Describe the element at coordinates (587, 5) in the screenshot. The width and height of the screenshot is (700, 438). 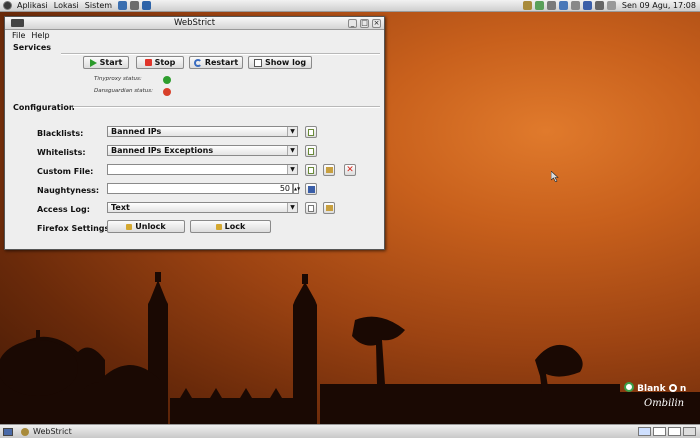
I see `bluetooth-icon` at that location.